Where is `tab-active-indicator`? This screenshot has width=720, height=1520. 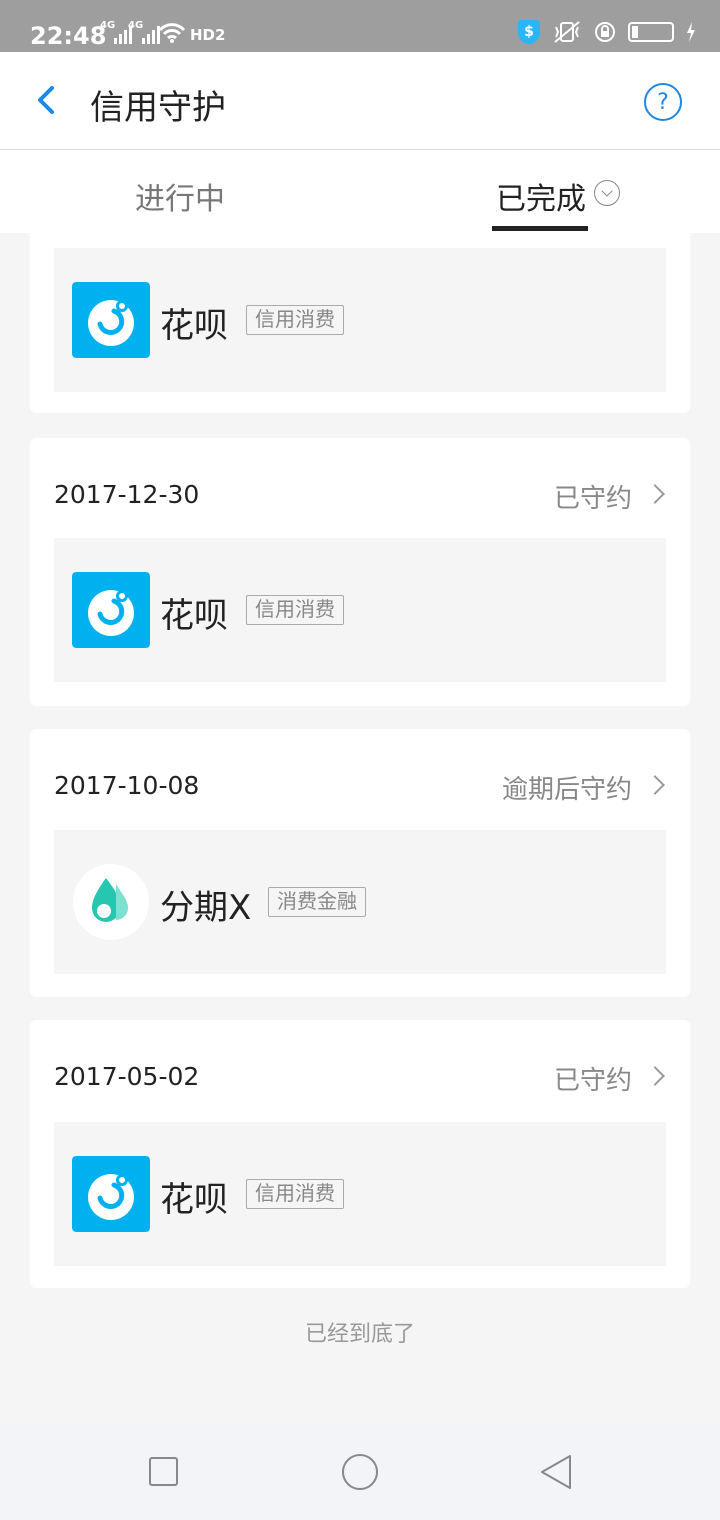
tab-active-indicator is located at coordinates (540, 228).